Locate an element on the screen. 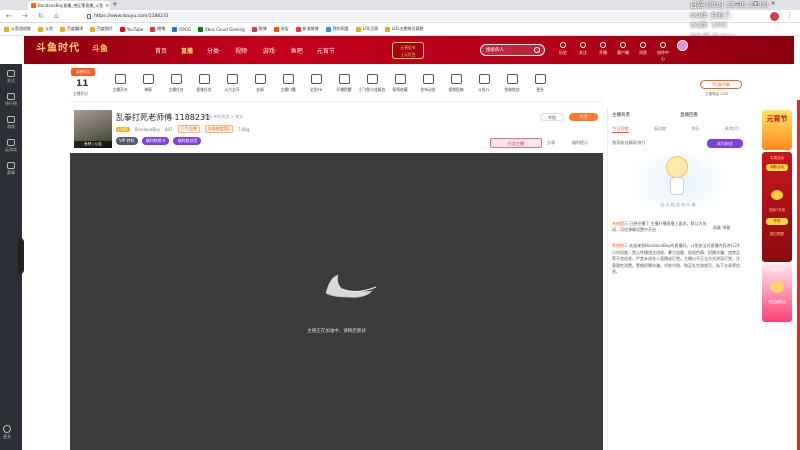 Image resolution: width=800 pixels, height=450 pixels. claim-button: 领取活动 is located at coordinates (777, 167).